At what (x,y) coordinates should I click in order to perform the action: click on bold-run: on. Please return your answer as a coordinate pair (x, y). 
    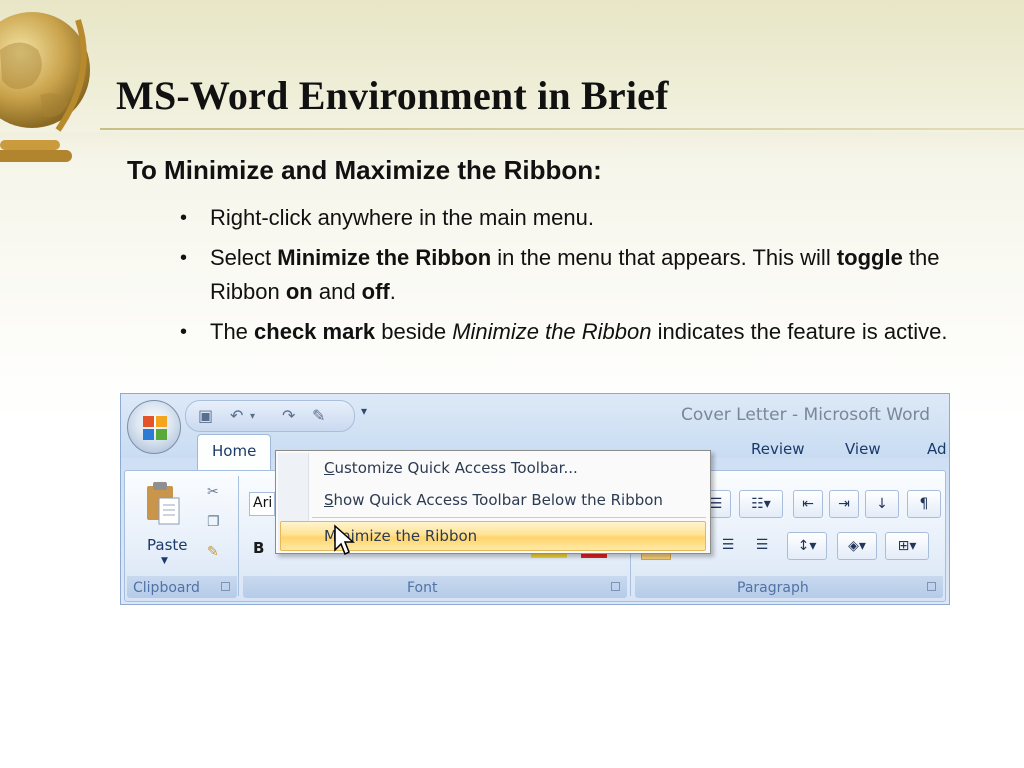
    Looking at the image, I should click on (299, 291).